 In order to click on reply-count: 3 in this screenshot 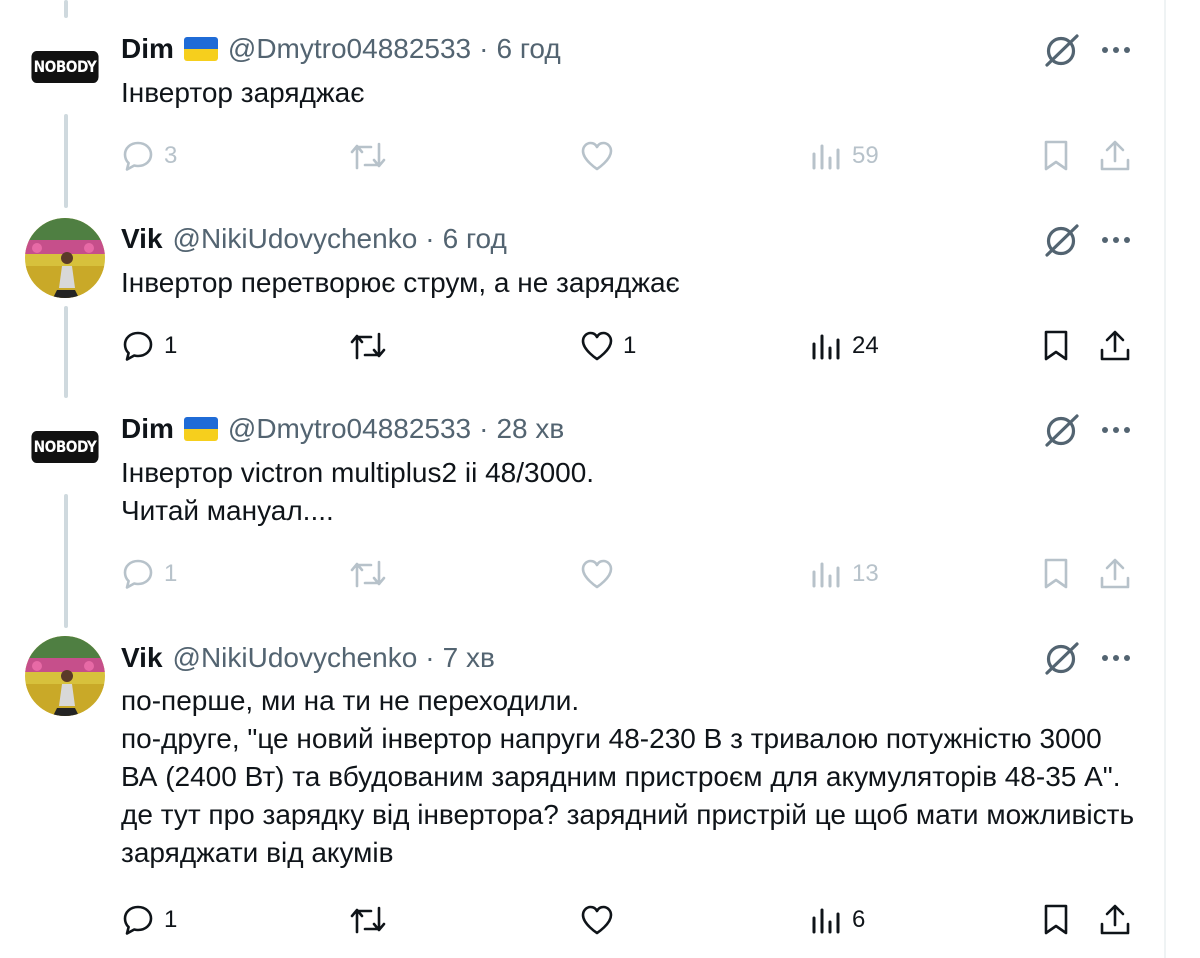, I will do `click(171, 155)`.